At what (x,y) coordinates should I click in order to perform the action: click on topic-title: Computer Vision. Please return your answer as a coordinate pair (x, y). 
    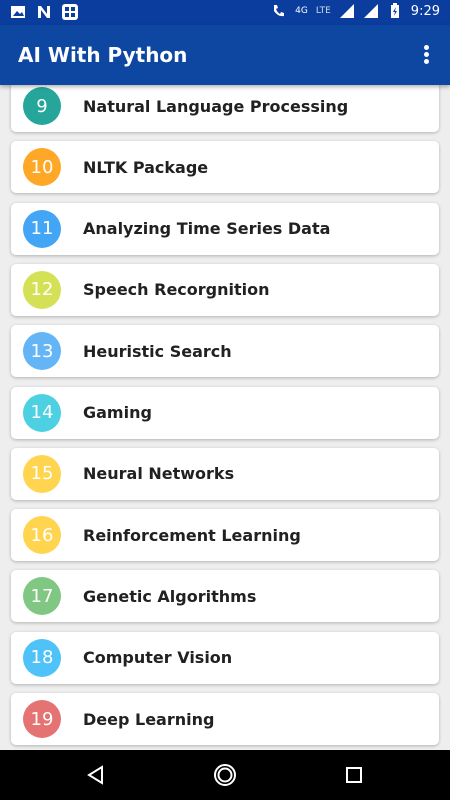
    Looking at the image, I should click on (158, 658).